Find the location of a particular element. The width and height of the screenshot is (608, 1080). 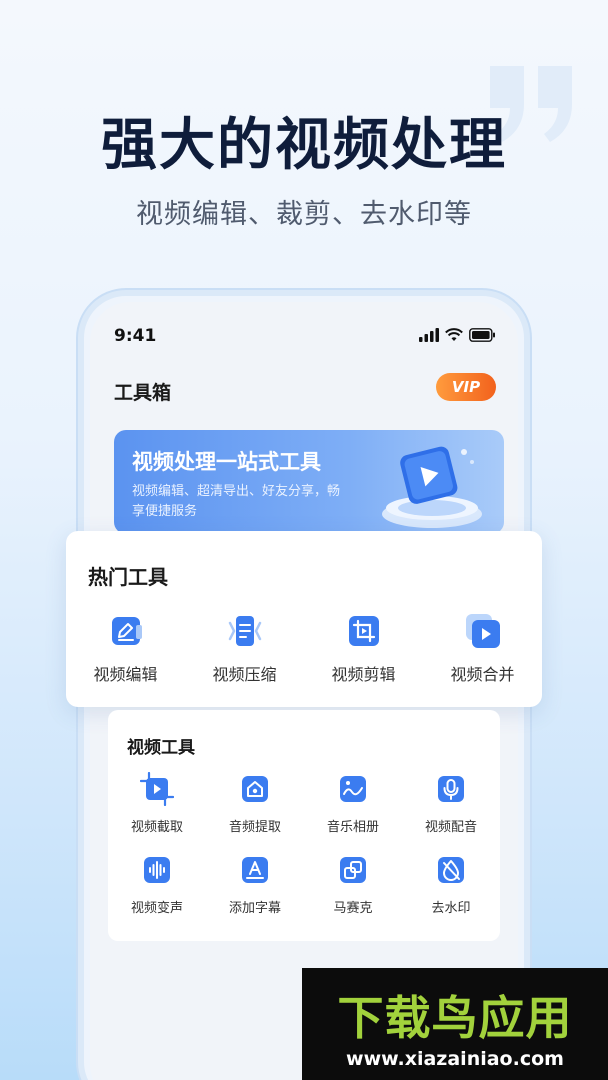

tool-label: 视频配音 is located at coordinates (450, 827).